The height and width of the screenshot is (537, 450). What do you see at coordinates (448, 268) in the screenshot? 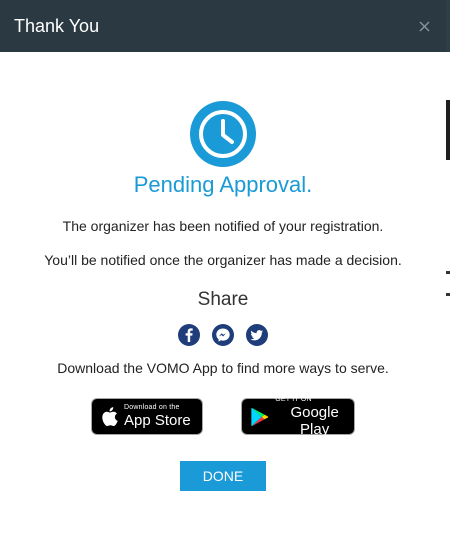
I see `background-page` at bounding box center [448, 268].